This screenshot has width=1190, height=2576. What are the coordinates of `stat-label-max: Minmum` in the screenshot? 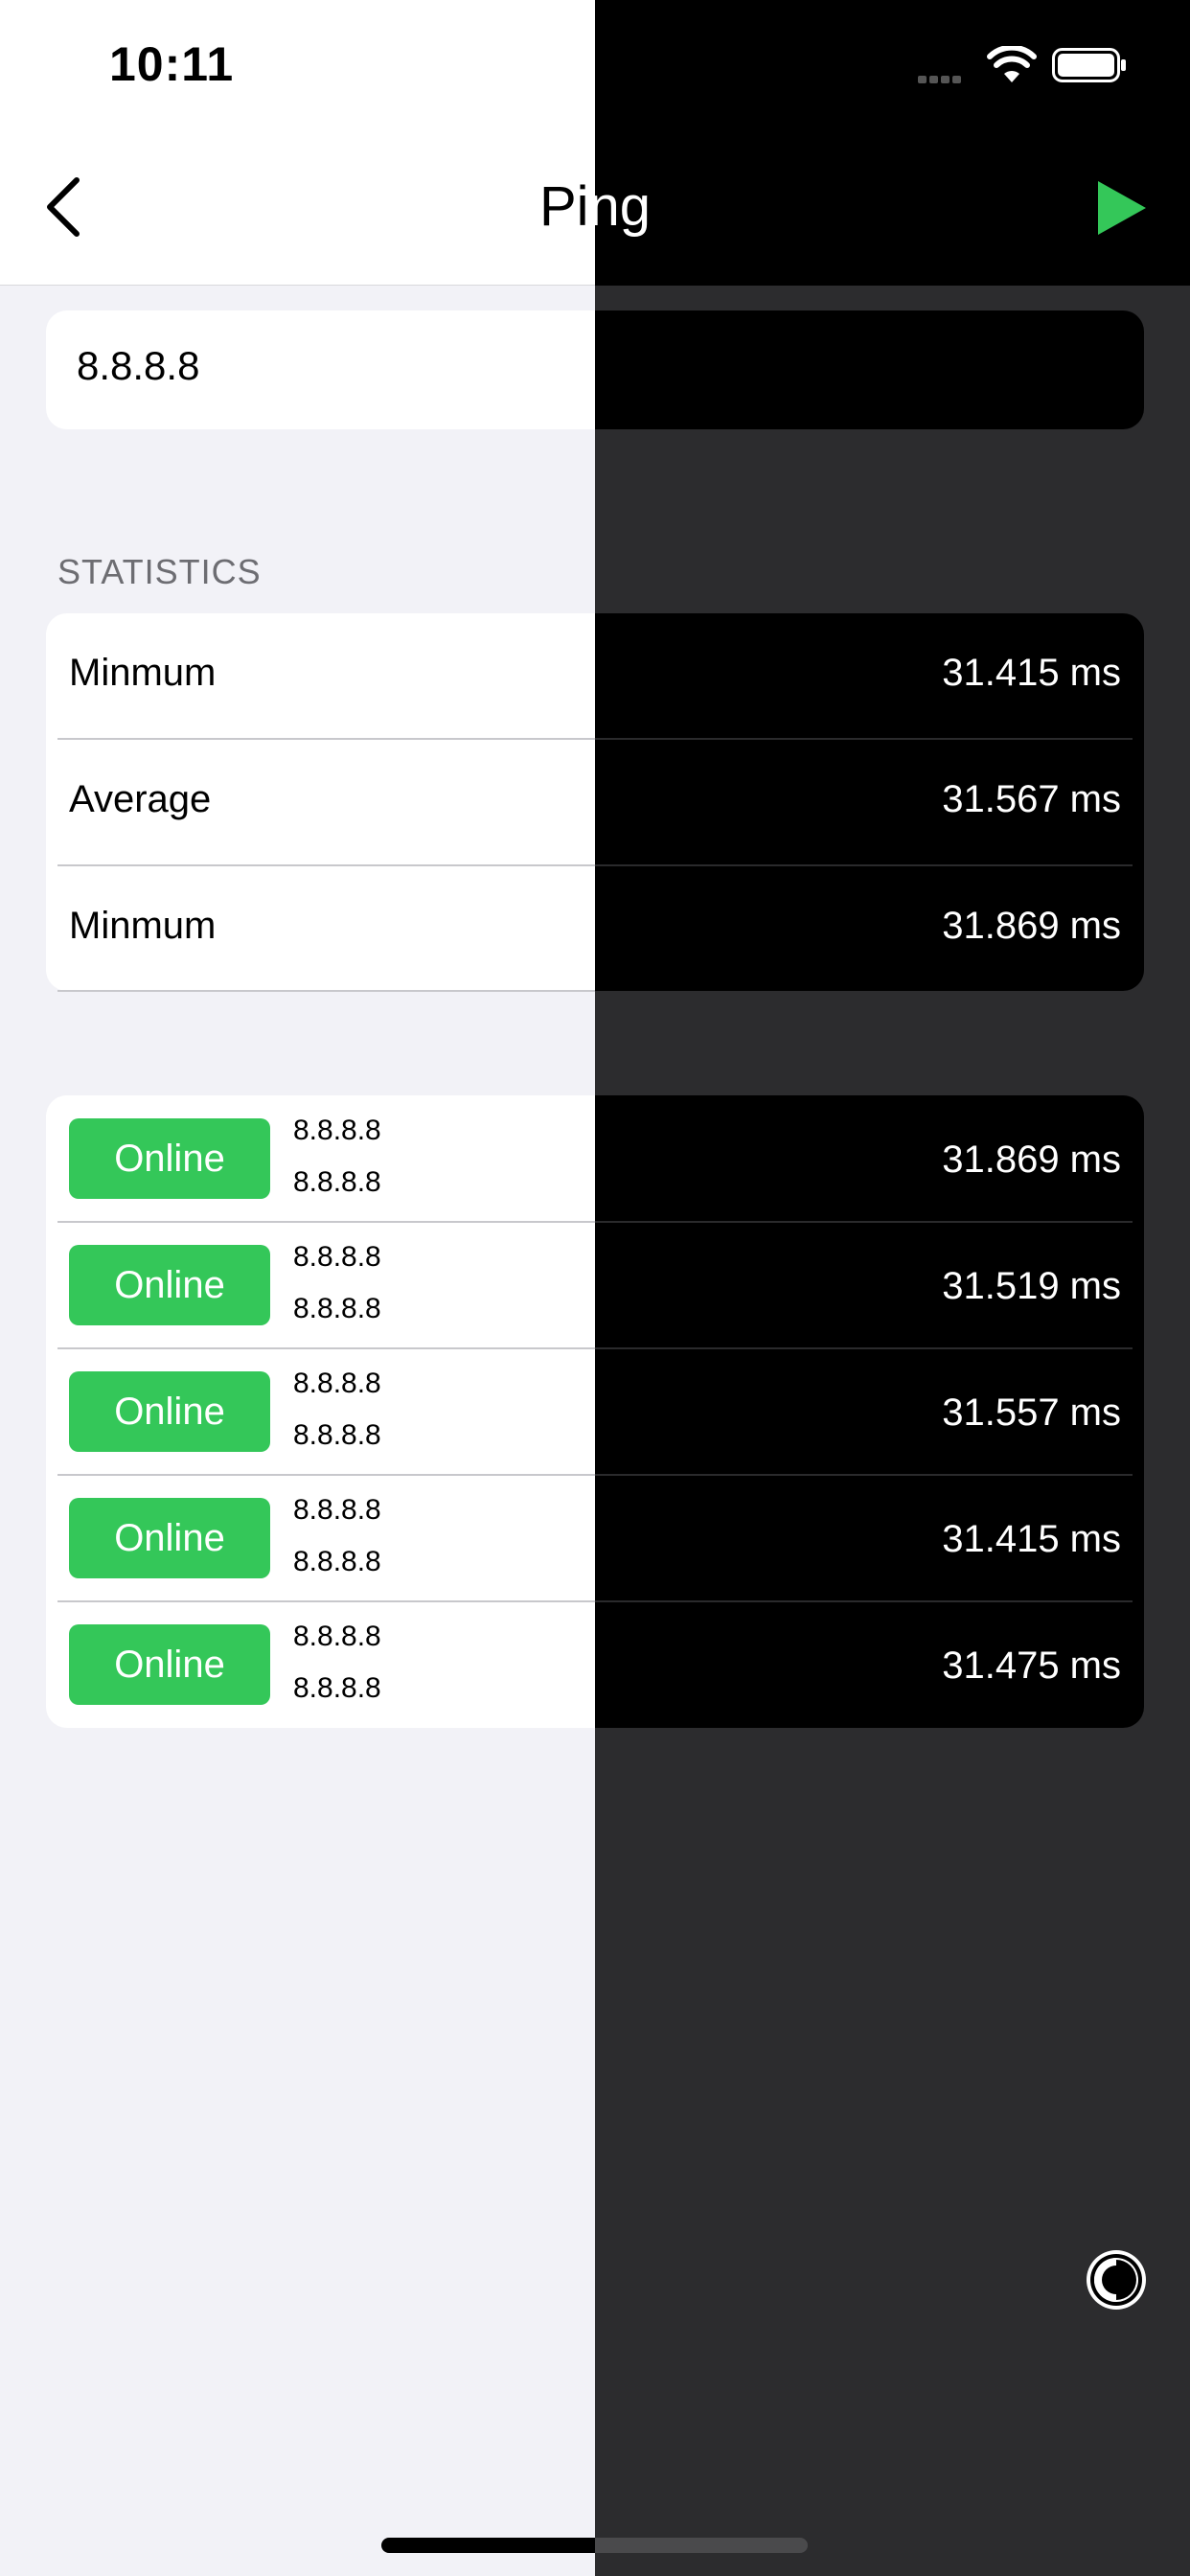 It's located at (143, 926).